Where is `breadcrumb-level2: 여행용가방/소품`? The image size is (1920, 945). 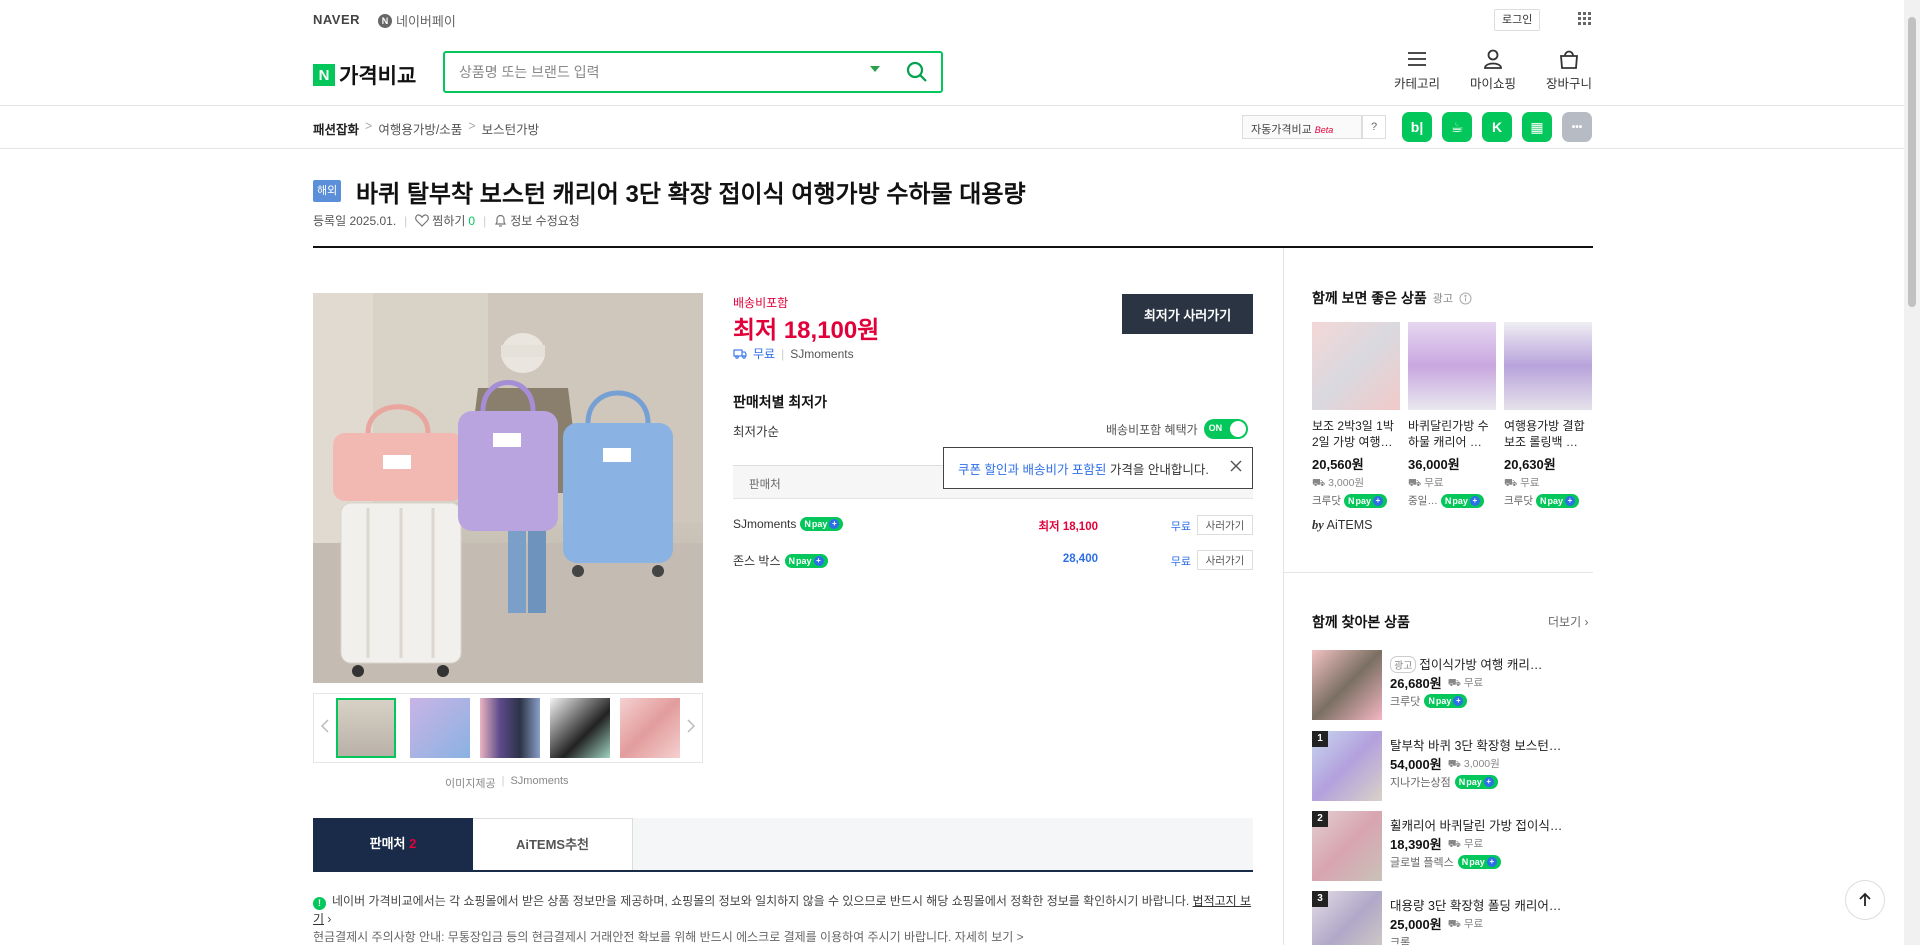
breadcrumb-level2: 여행용가방/소품 is located at coordinates (420, 128).